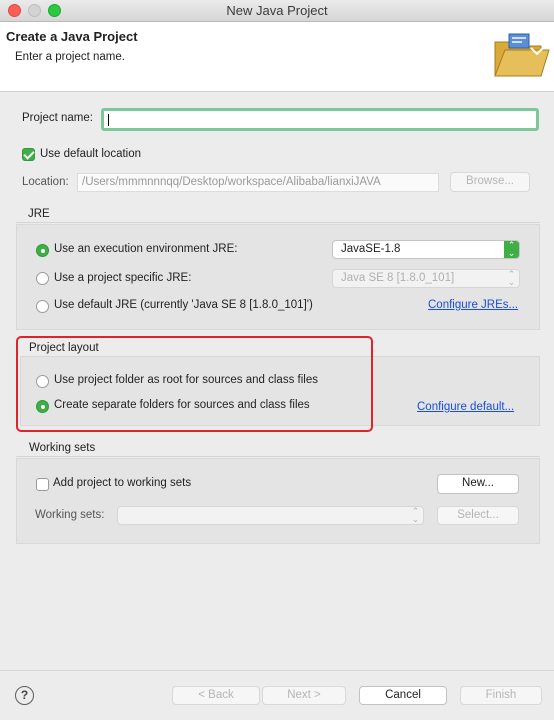  Describe the element at coordinates (42, 278) in the screenshot. I see `jre-project-specific-radio` at that location.